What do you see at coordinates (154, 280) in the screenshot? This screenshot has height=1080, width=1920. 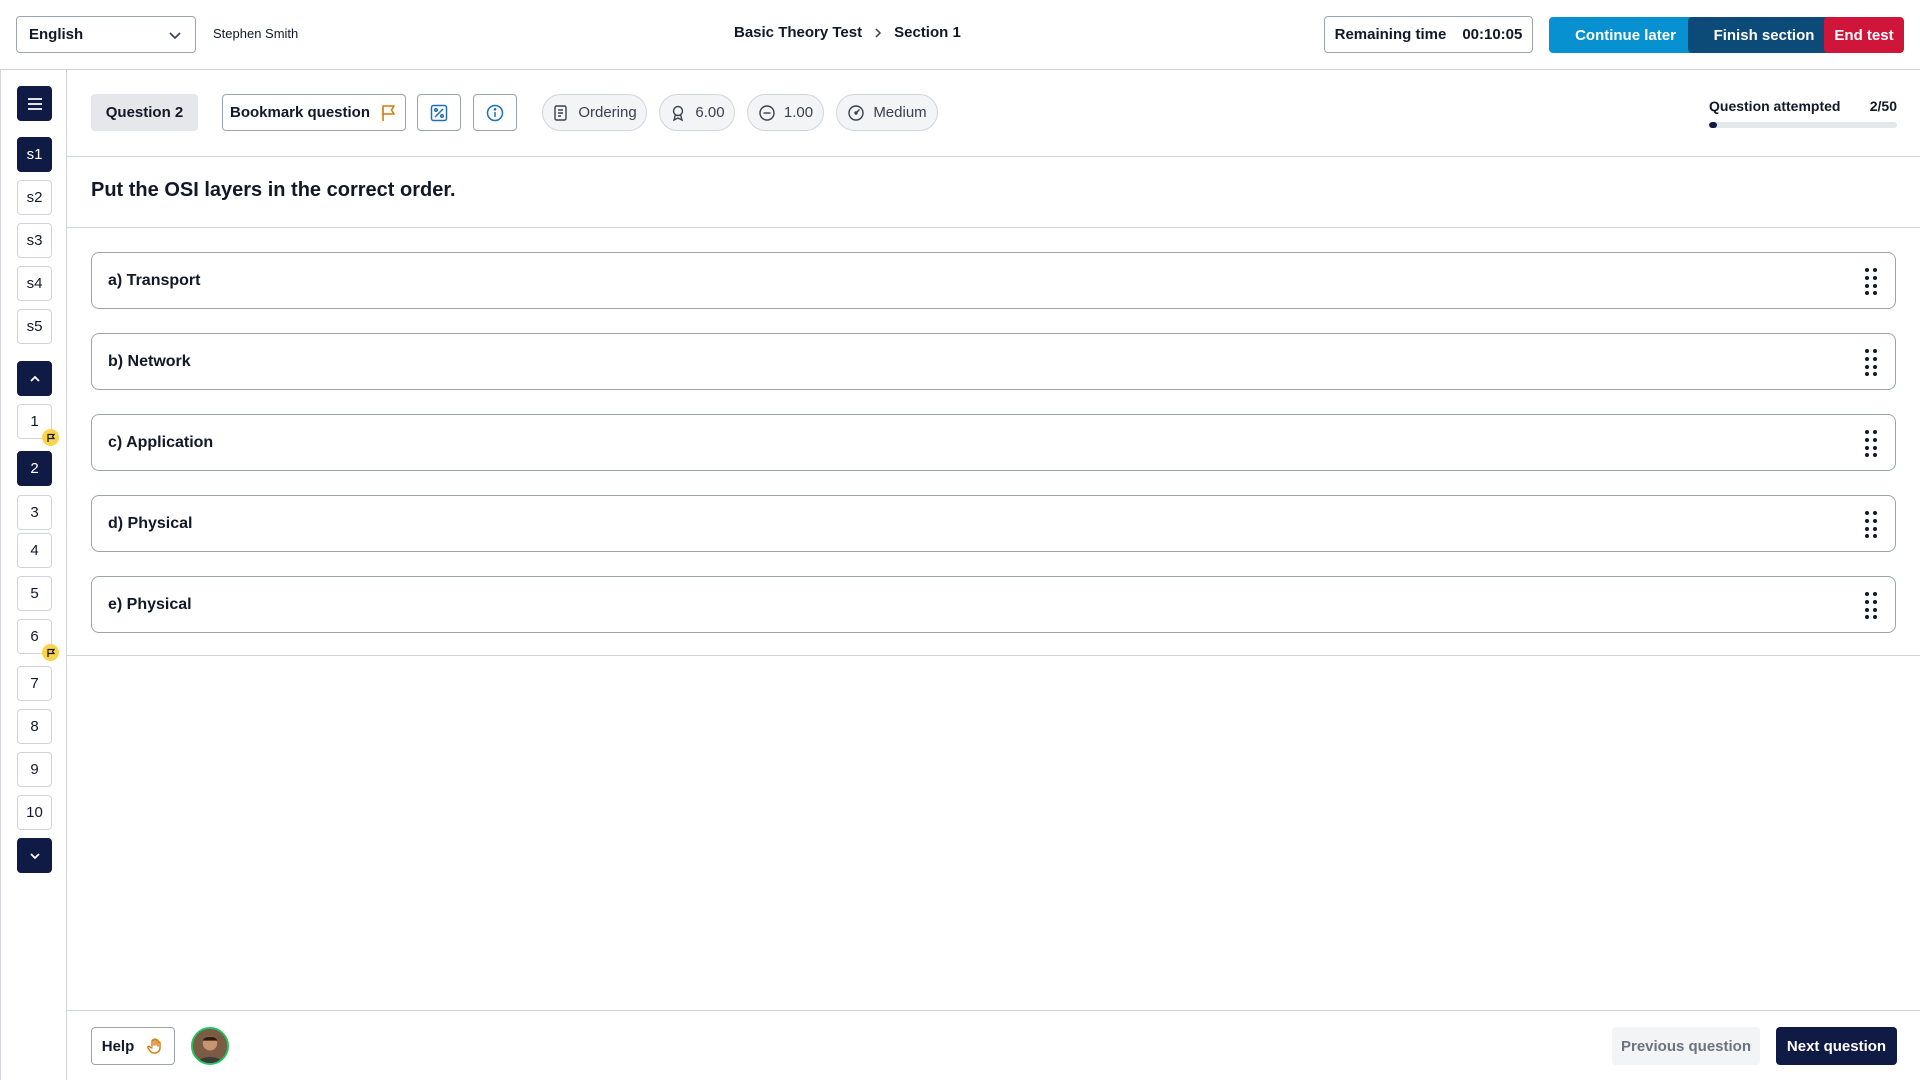 I see `option-label: a) Transport` at bounding box center [154, 280].